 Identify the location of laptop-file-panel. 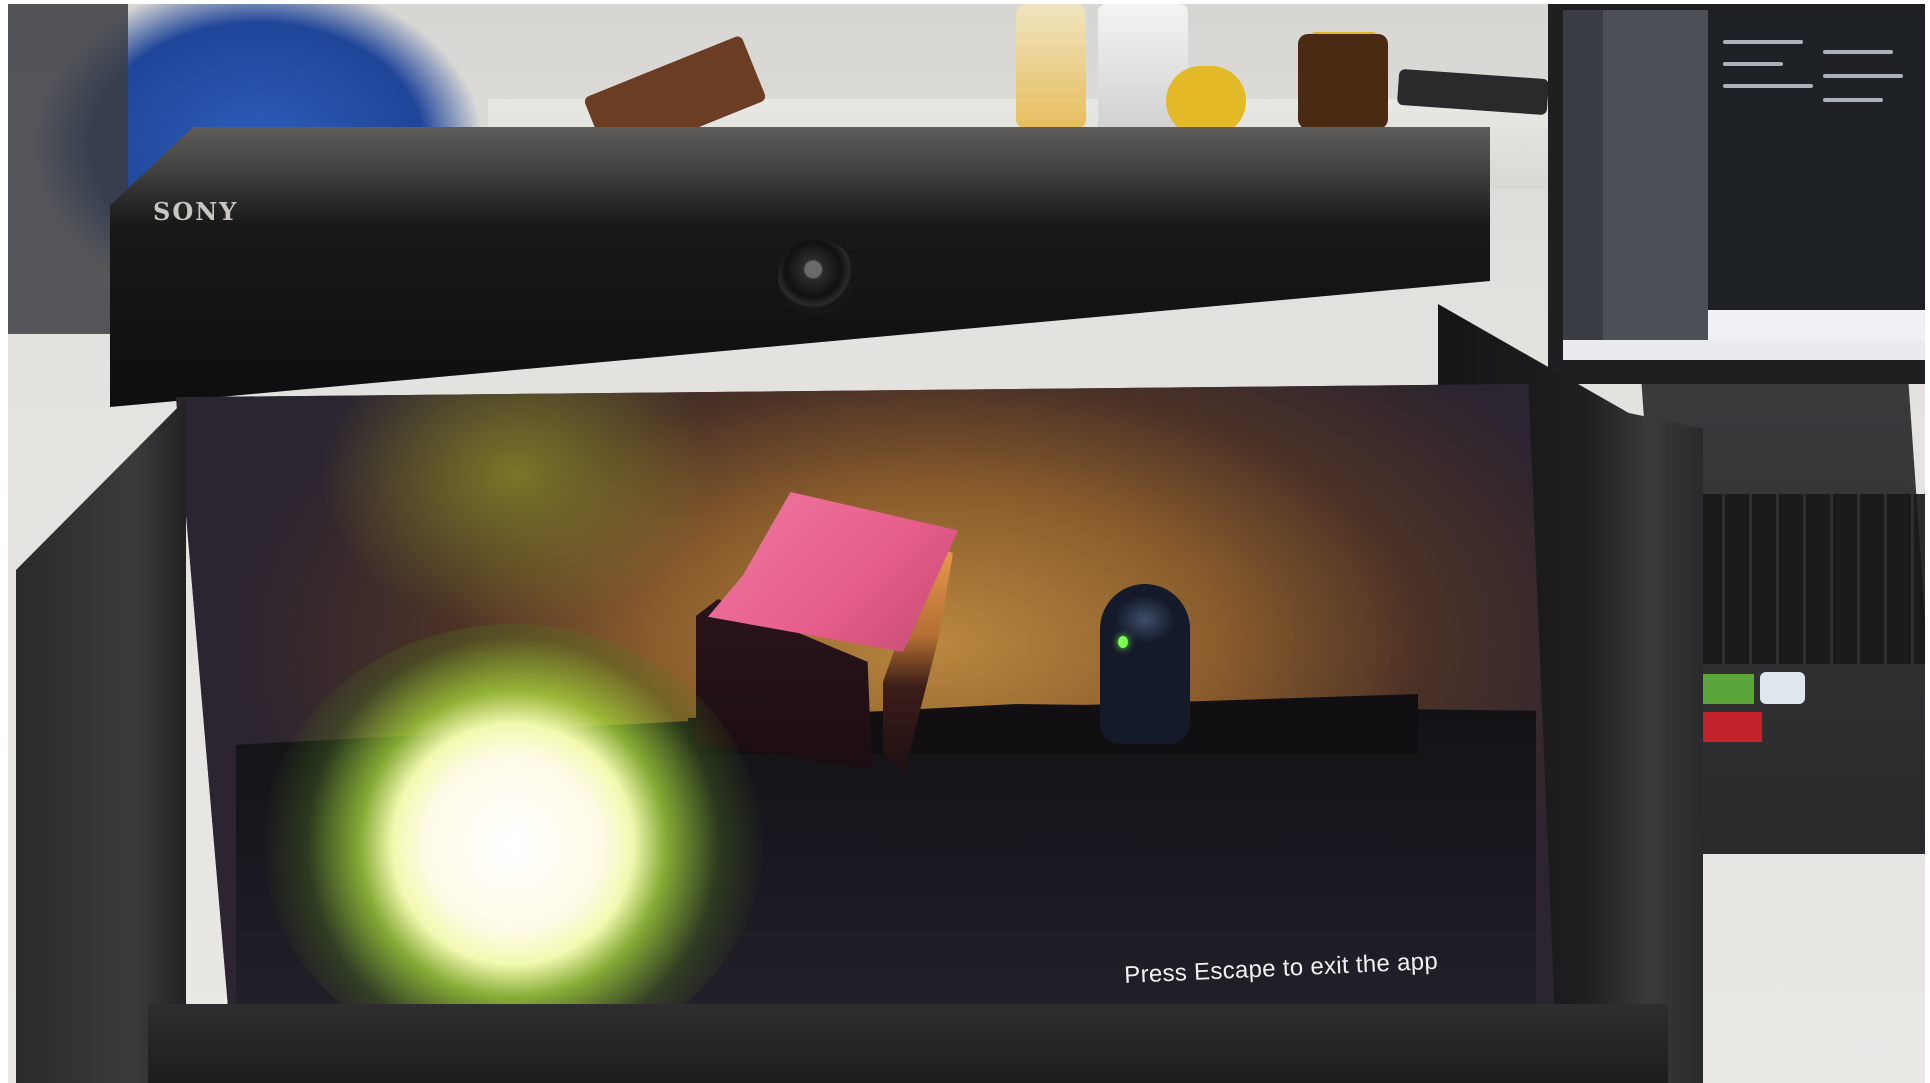
(1816, 160).